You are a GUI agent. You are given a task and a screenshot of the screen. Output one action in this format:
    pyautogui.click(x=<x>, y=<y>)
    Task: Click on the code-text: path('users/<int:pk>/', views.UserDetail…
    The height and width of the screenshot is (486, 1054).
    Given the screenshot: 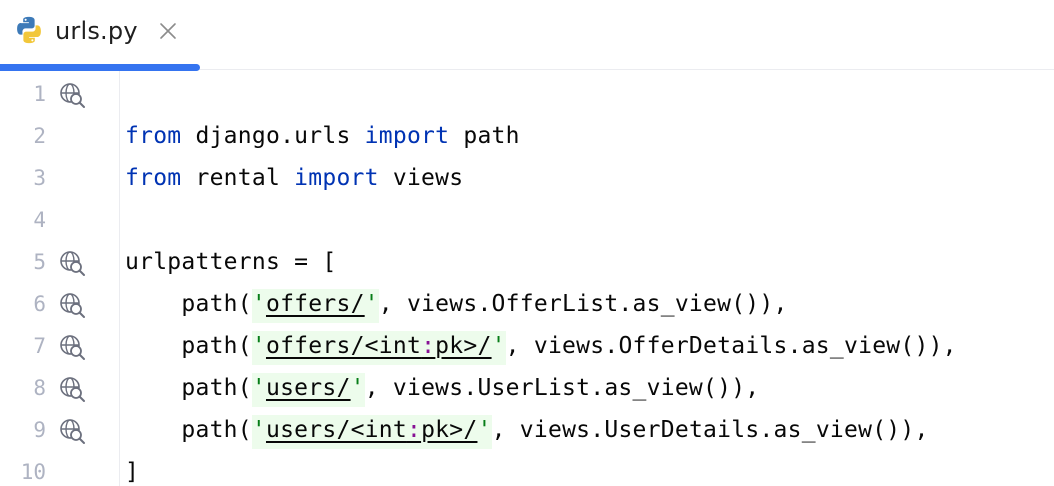 What is the action you would take?
    pyautogui.click(x=527, y=430)
    